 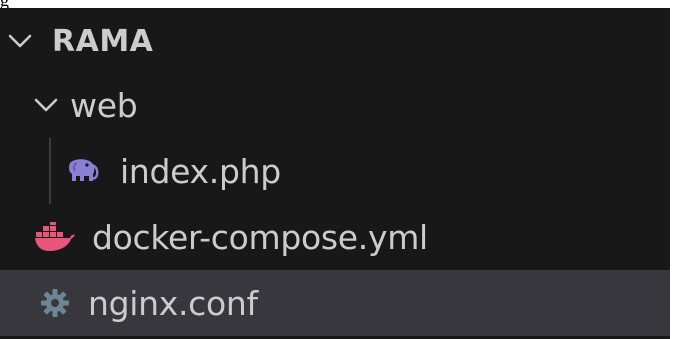 What do you see at coordinates (173, 303) in the screenshot?
I see `file-label: nginx.conf` at bounding box center [173, 303].